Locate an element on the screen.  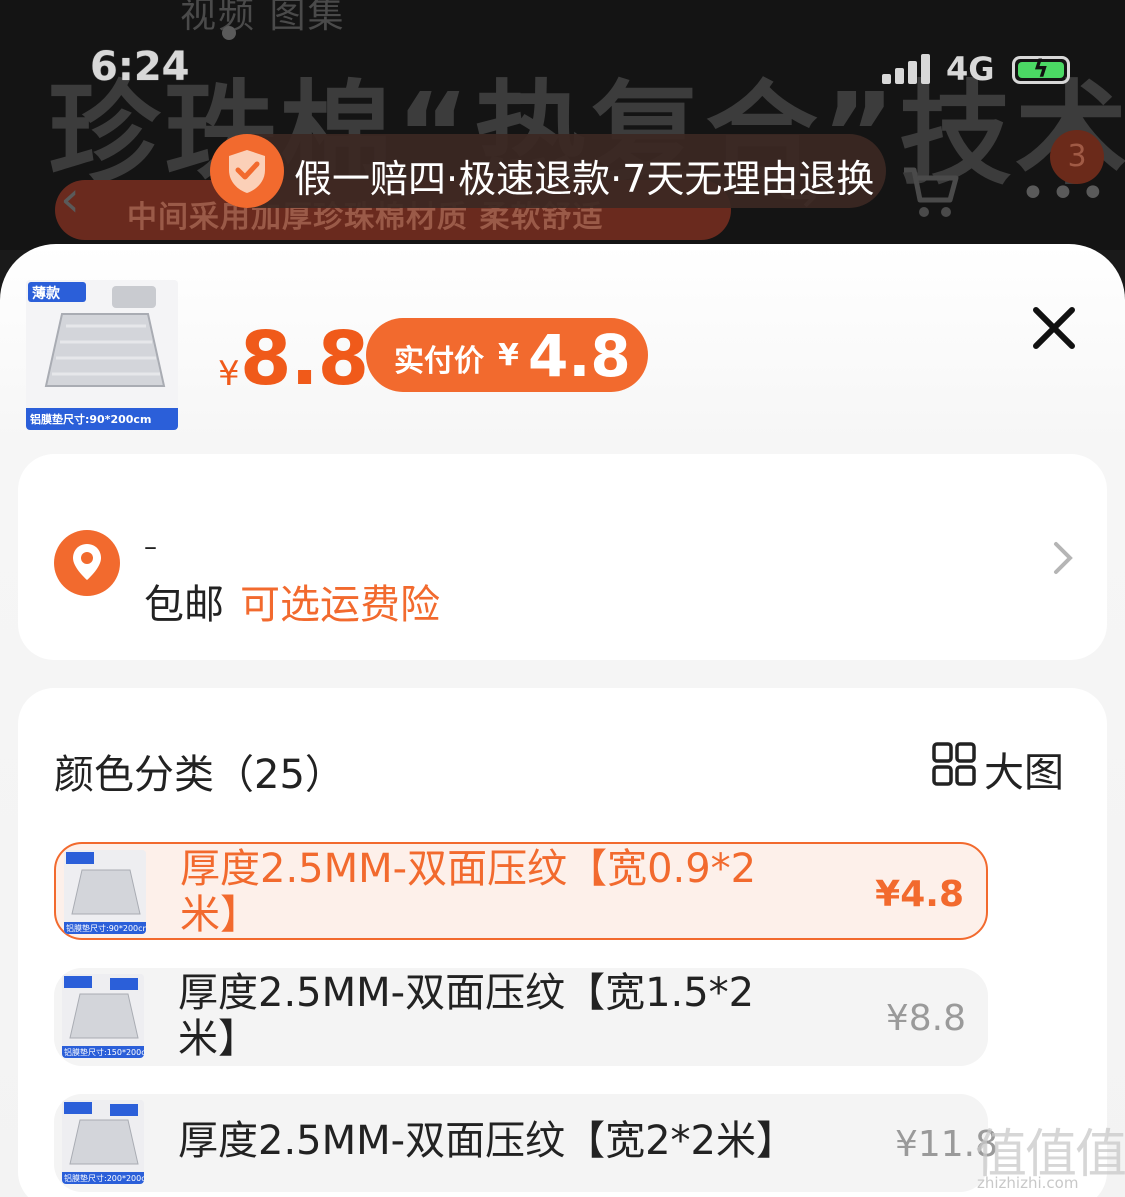
option-price: ¥4.8 is located at coordinates (919, 894).